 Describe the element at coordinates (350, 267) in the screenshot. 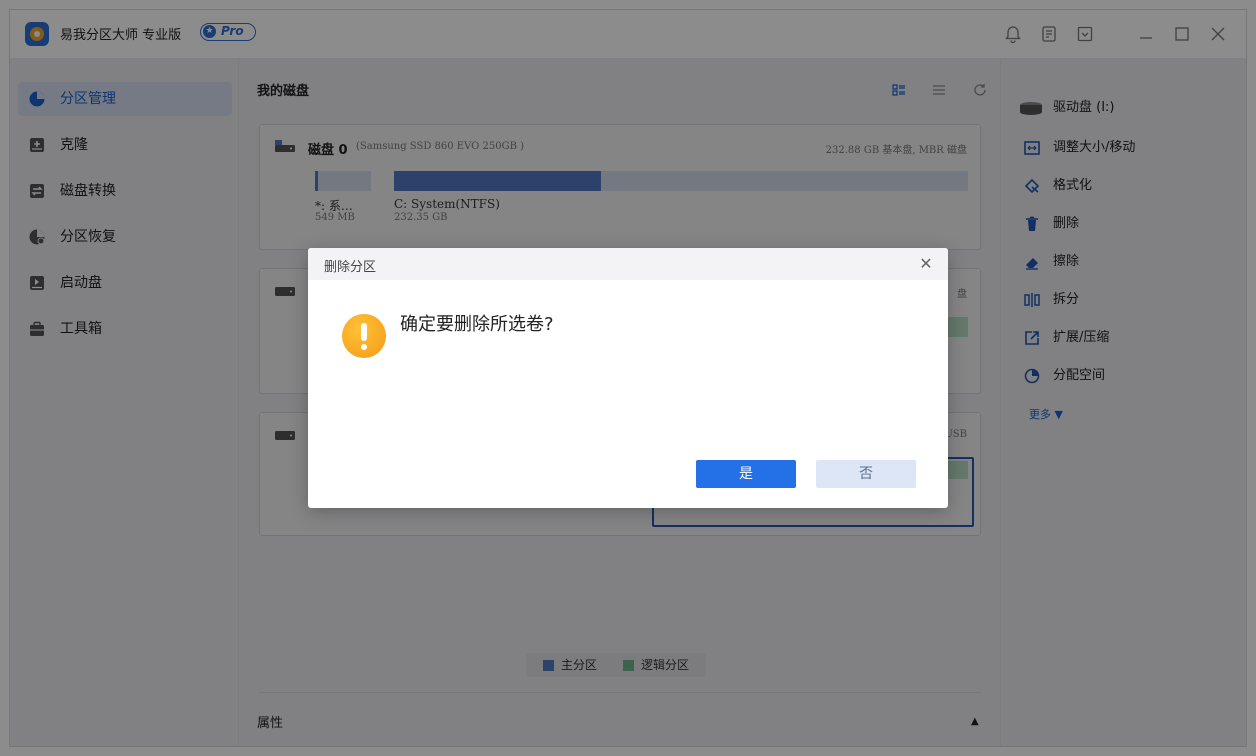

I see `dialog-title: 删除分区` at that location.